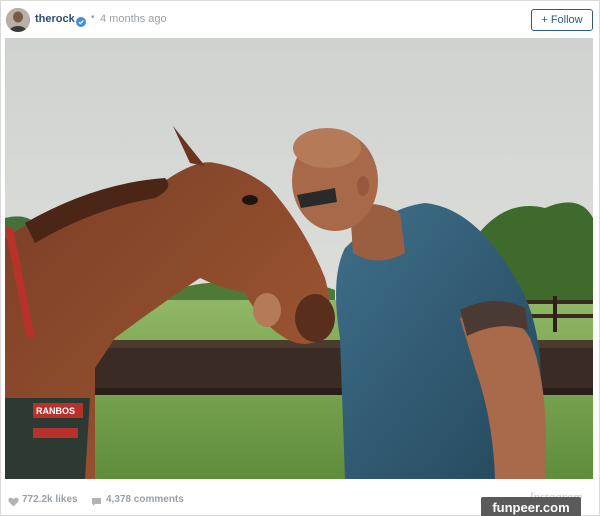 The image size is (600, 516). I want to click on speech-bubble-icon, so click(96, 500).